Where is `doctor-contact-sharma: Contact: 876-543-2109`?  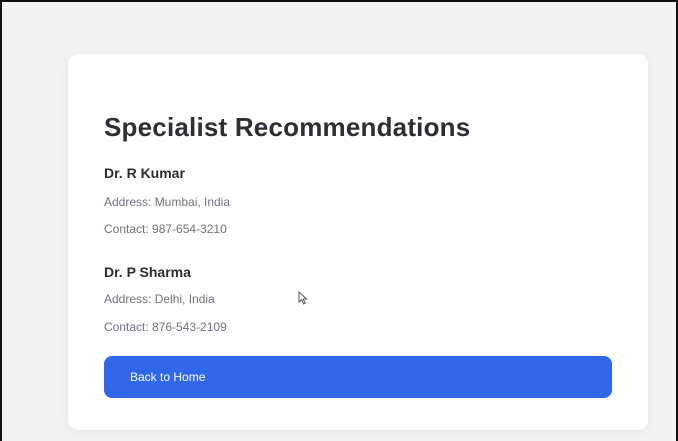 doctor-contact-sharma: Contact: 876-543-2109 is located at coordinates (165, 327).